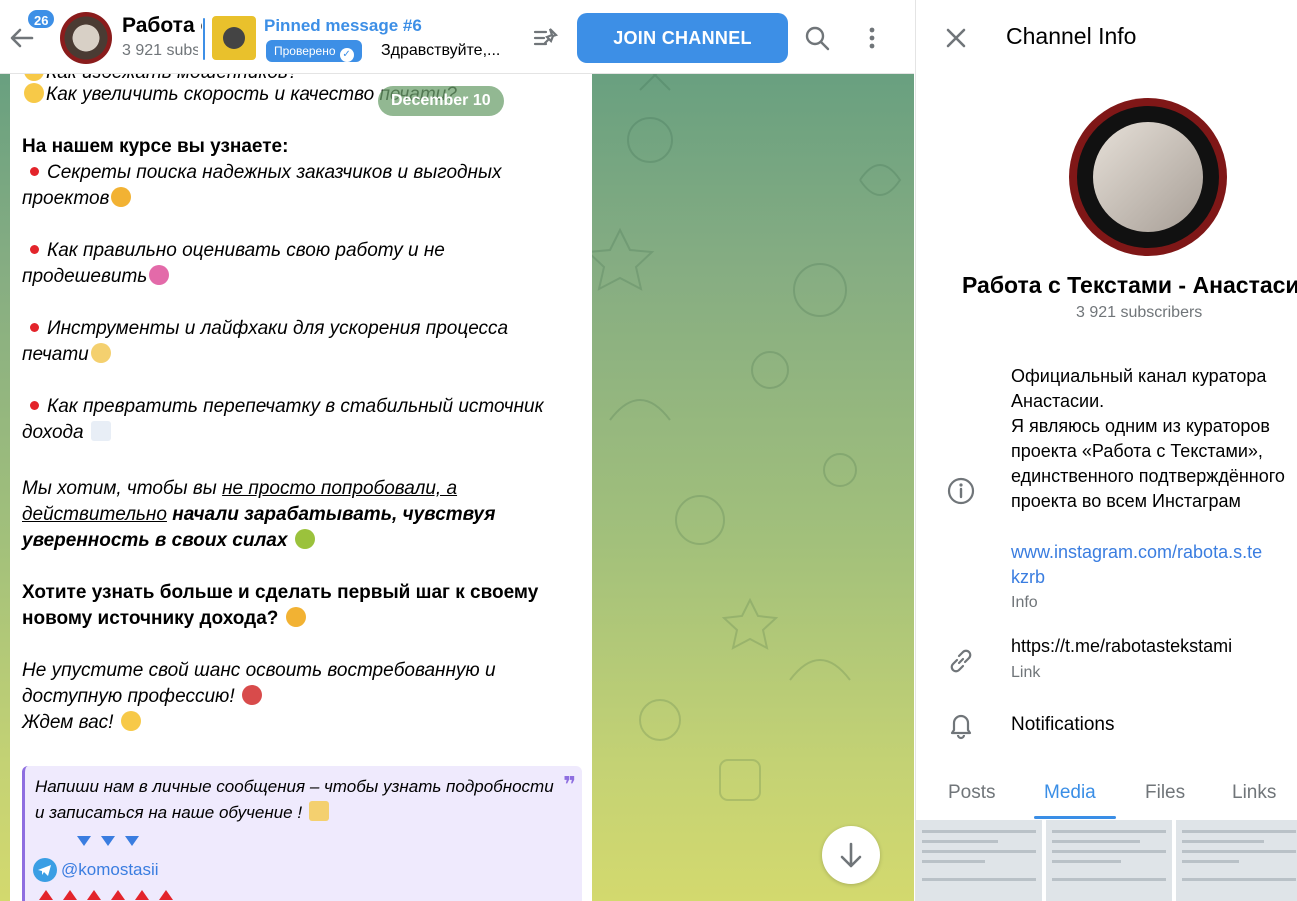  What do you see at coordinates (41, 19) in the screenshot?
I see `unread-badge: 26` at bounding box center [41, 19].